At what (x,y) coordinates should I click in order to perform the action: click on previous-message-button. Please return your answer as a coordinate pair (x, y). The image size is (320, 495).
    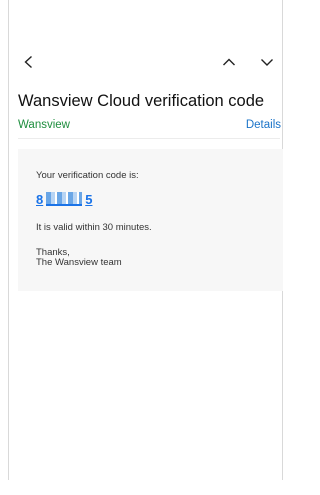
    Looking at the image, I should click on (229, 62).